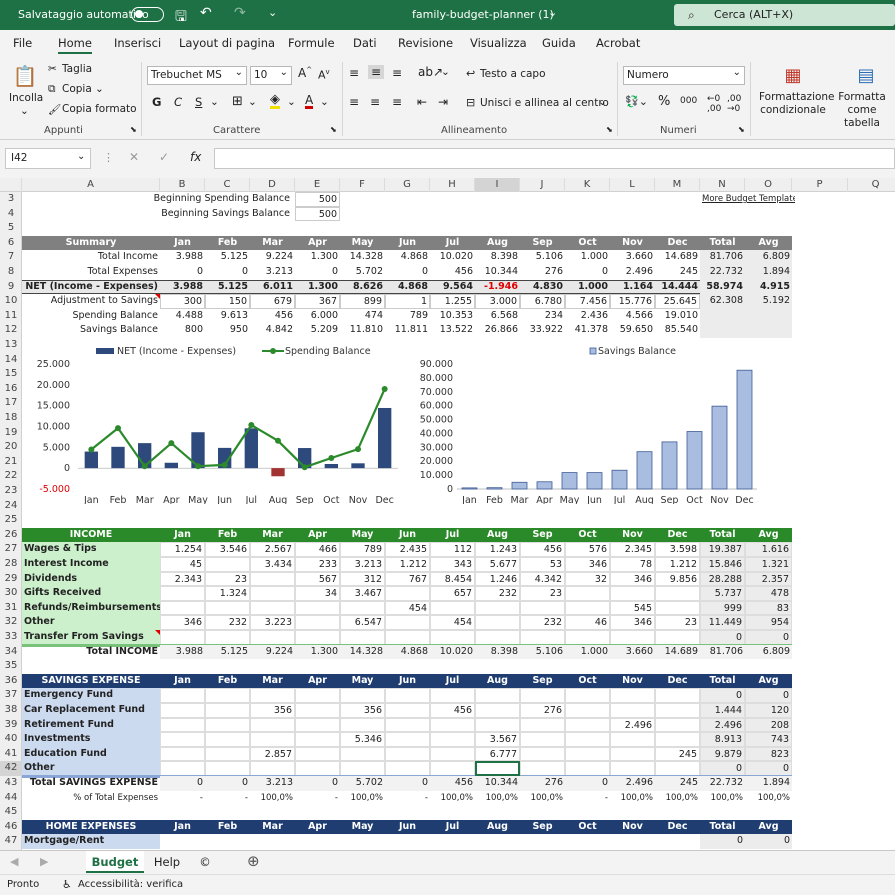 Image resolution: width=895 pixels, height=895 pixels. I want to click on income-value: 15.846, so click(722, 564).